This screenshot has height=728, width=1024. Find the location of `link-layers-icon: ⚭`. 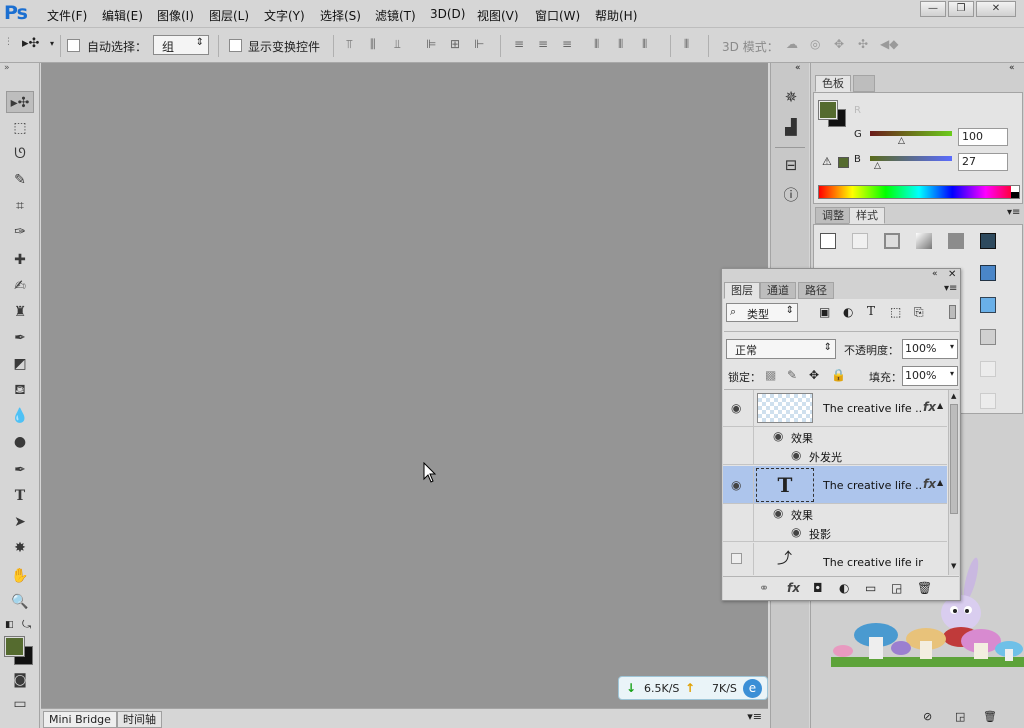

link-layers-icon: ⚭ is located at coordinates (764, 588).